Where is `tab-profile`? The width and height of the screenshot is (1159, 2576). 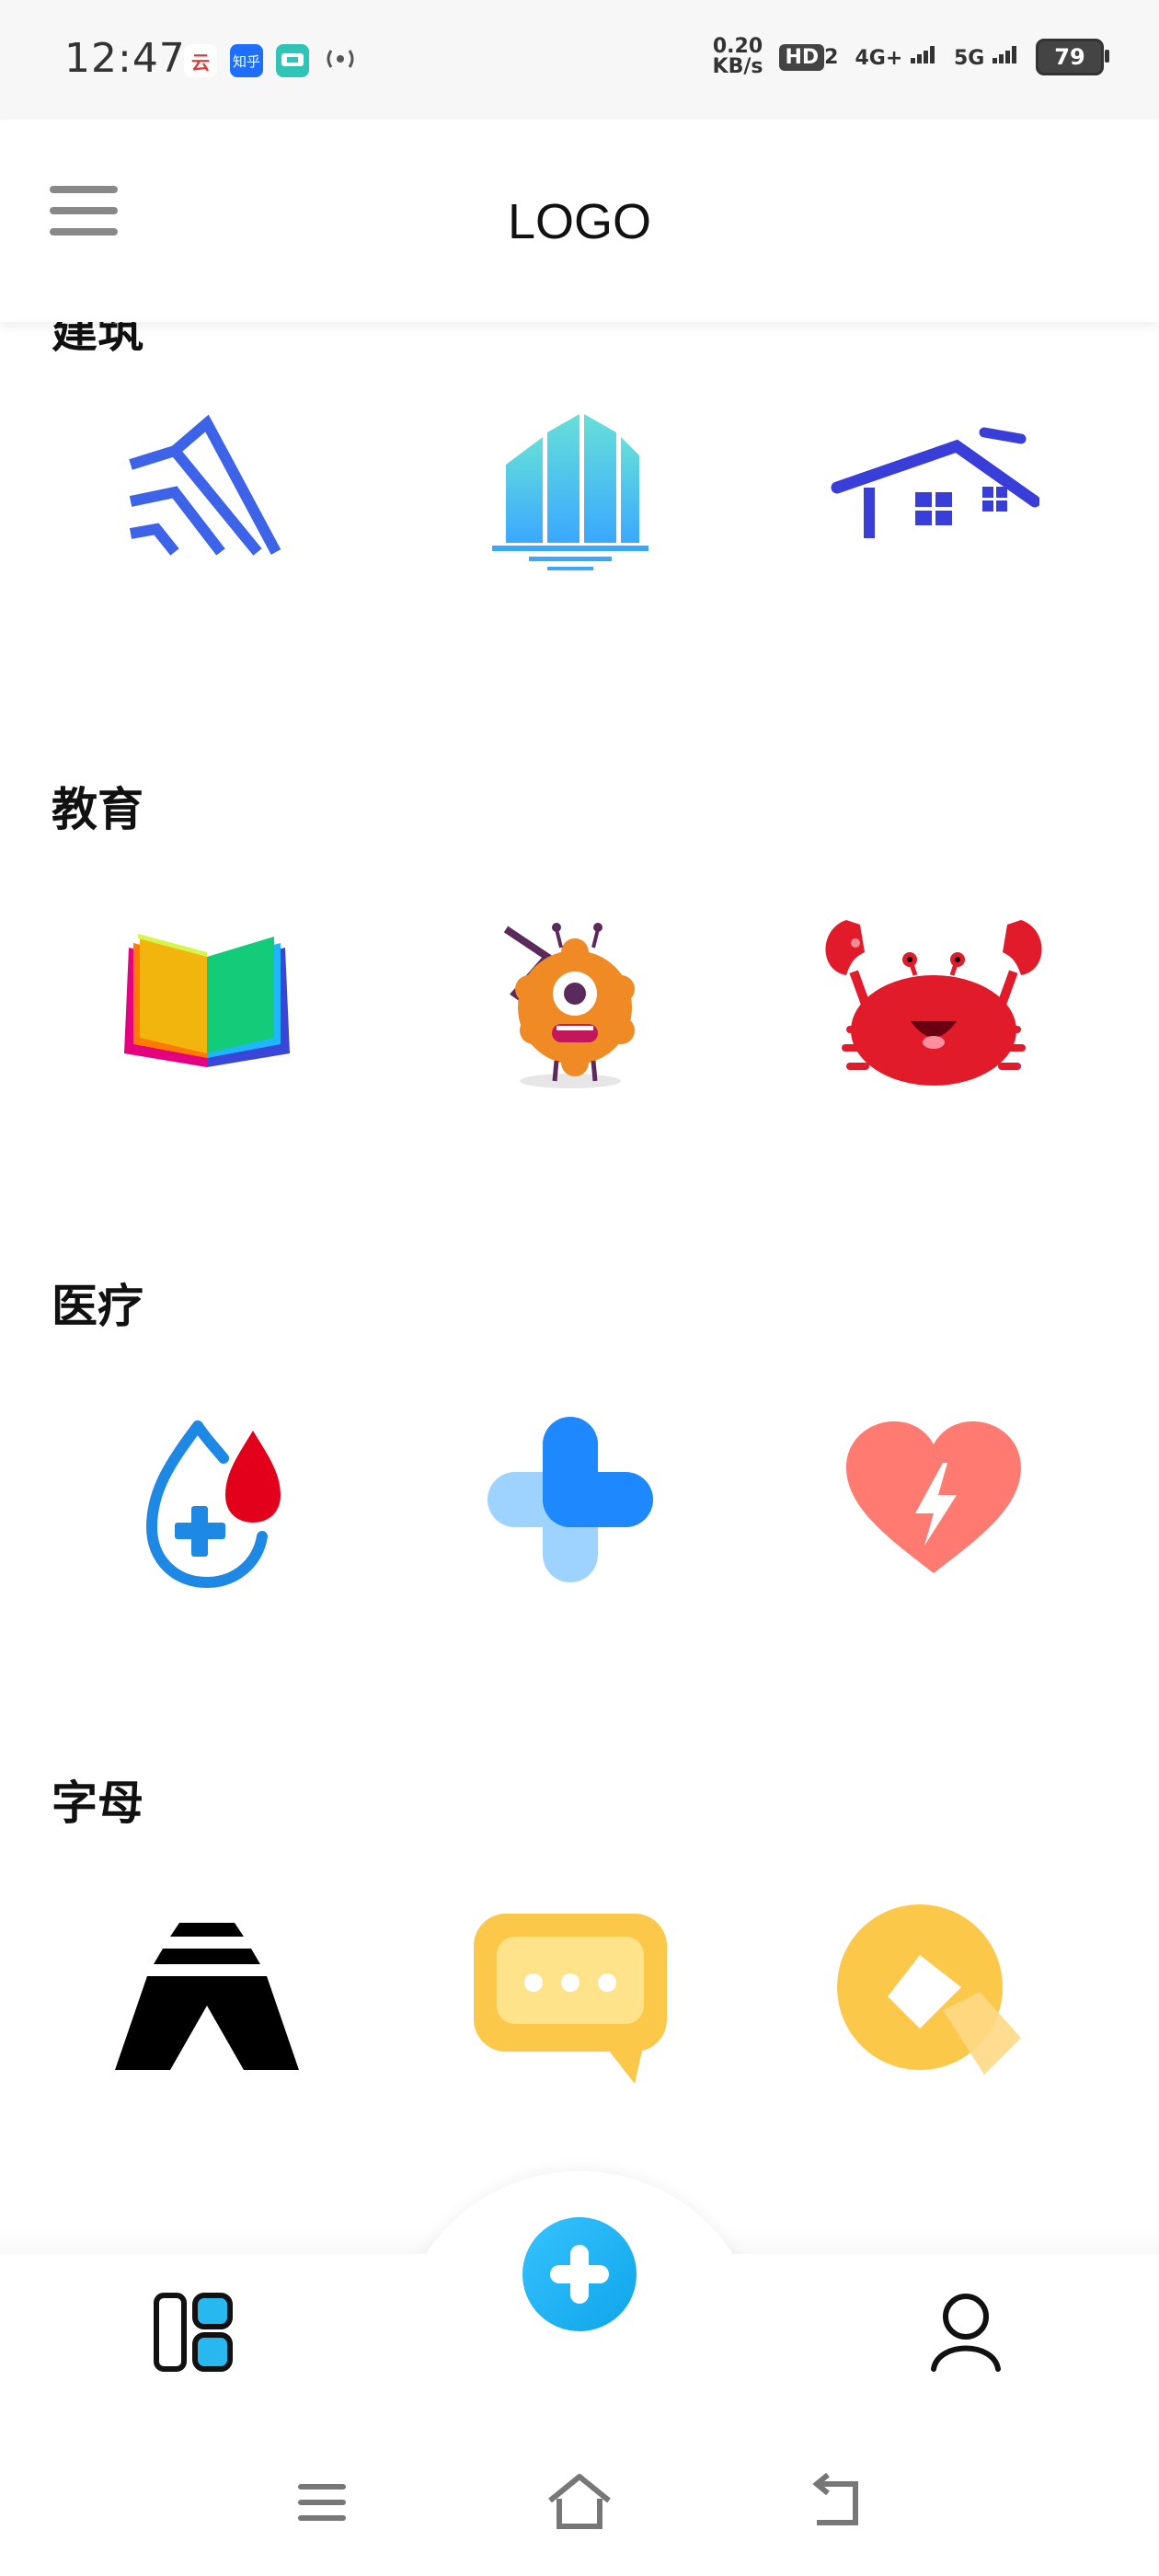 tab-profile is located at coordinates (966, 2334).